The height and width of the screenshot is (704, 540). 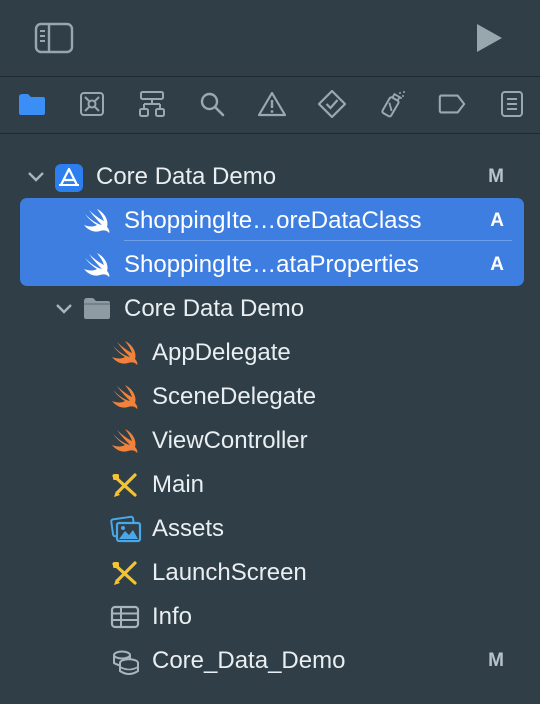 What do you see at coordinates (152, 104) in the screenshot?
I see `hierarchy-icon` at bounding box center [152, 104].